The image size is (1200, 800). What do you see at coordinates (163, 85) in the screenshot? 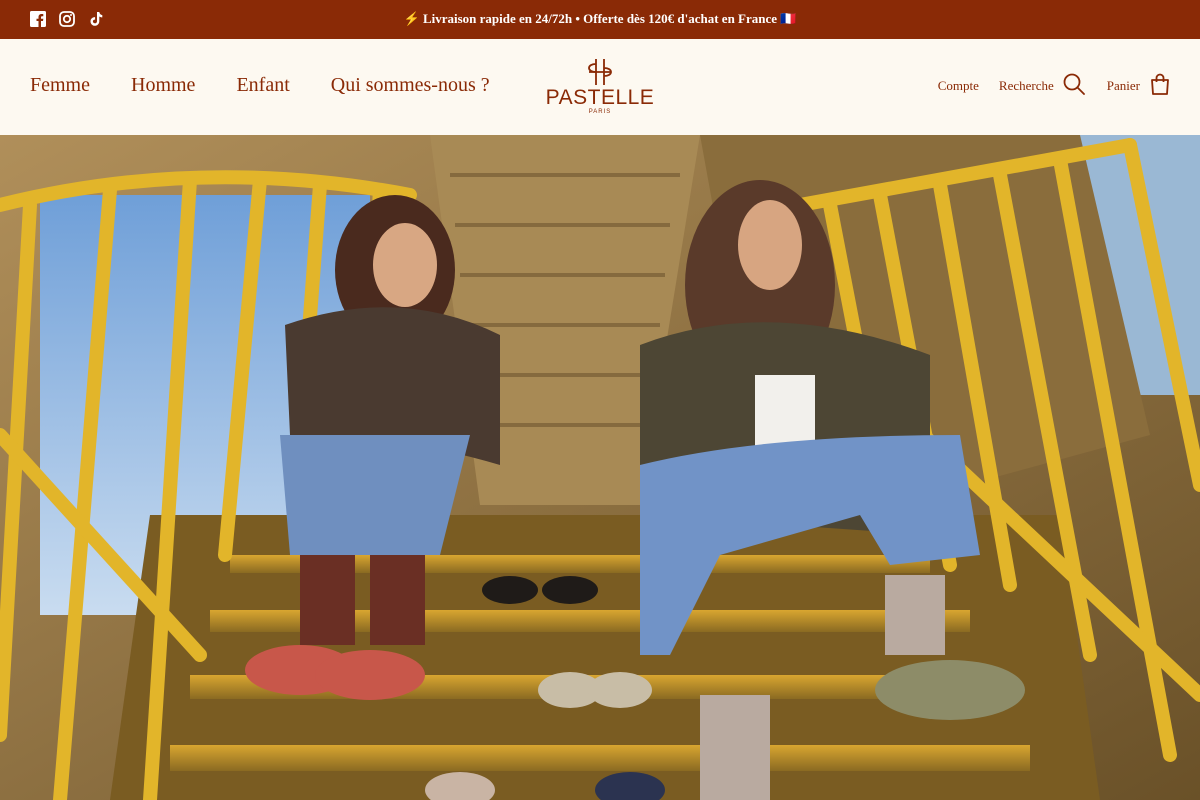
I see `nav-item-homme: Homme` at bounding box center [163, 85].